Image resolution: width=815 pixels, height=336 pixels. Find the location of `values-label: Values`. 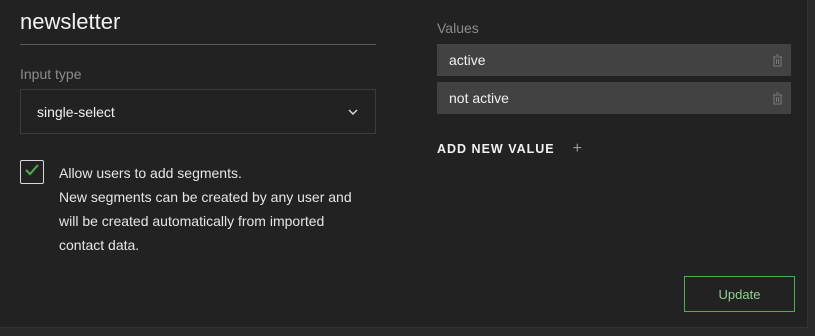

values-label: Values is located at coordinates (458, 28).